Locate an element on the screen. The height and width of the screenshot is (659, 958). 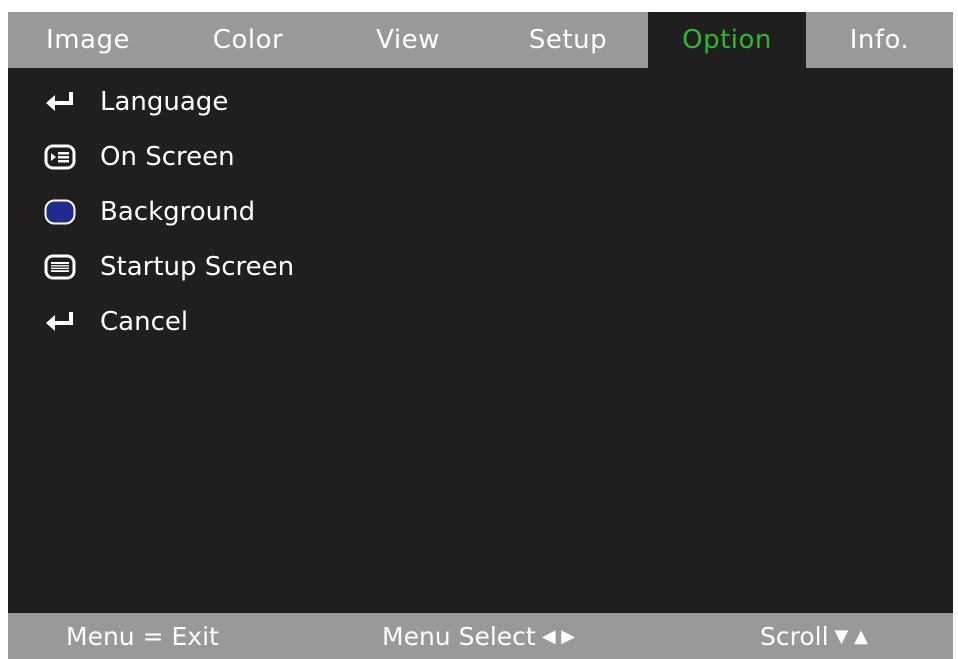
ibm-logo-icon is located at coordinates (60, 267).